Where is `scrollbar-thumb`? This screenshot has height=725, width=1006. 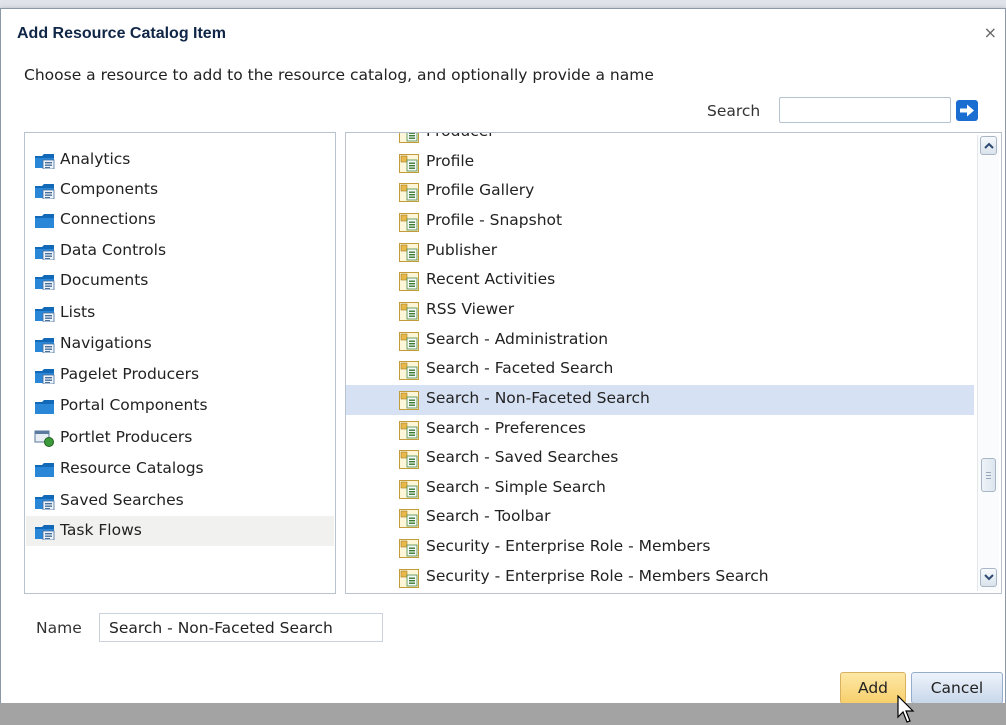 scrollbar-thumb is located at coordinates (988, 475).